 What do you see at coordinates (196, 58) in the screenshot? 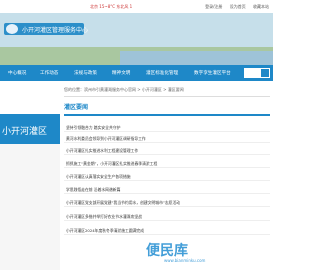
I see `banner-river` at bounding box center [196, 58].